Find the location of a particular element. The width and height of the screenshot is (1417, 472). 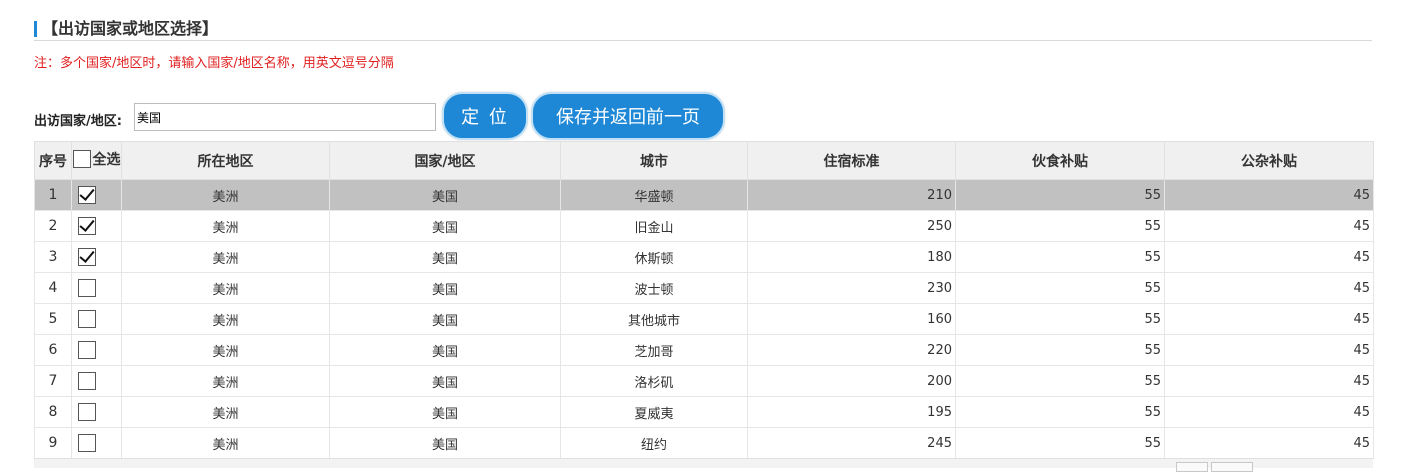

country-input is located at coordinates (285, 117).